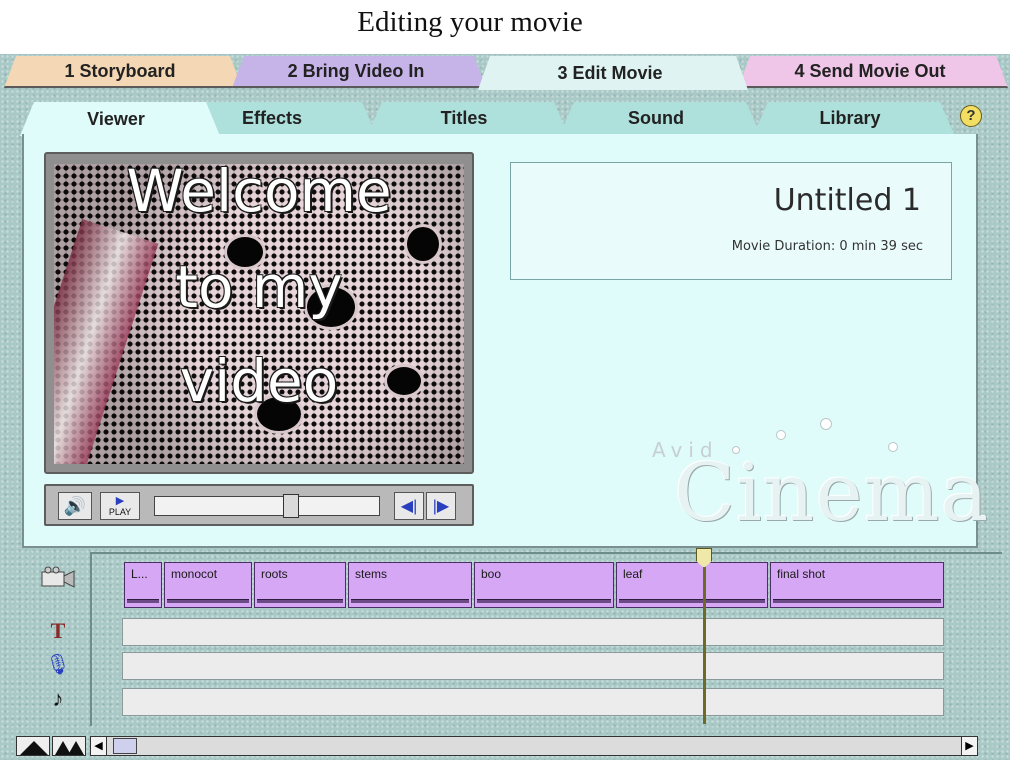  What do you see at coordinates (731, 221) in the screenshot?
I see `movie-info-box: Untitled 1 Movie Duration: 0 min 39 sec` at bounding box center [731, 221].